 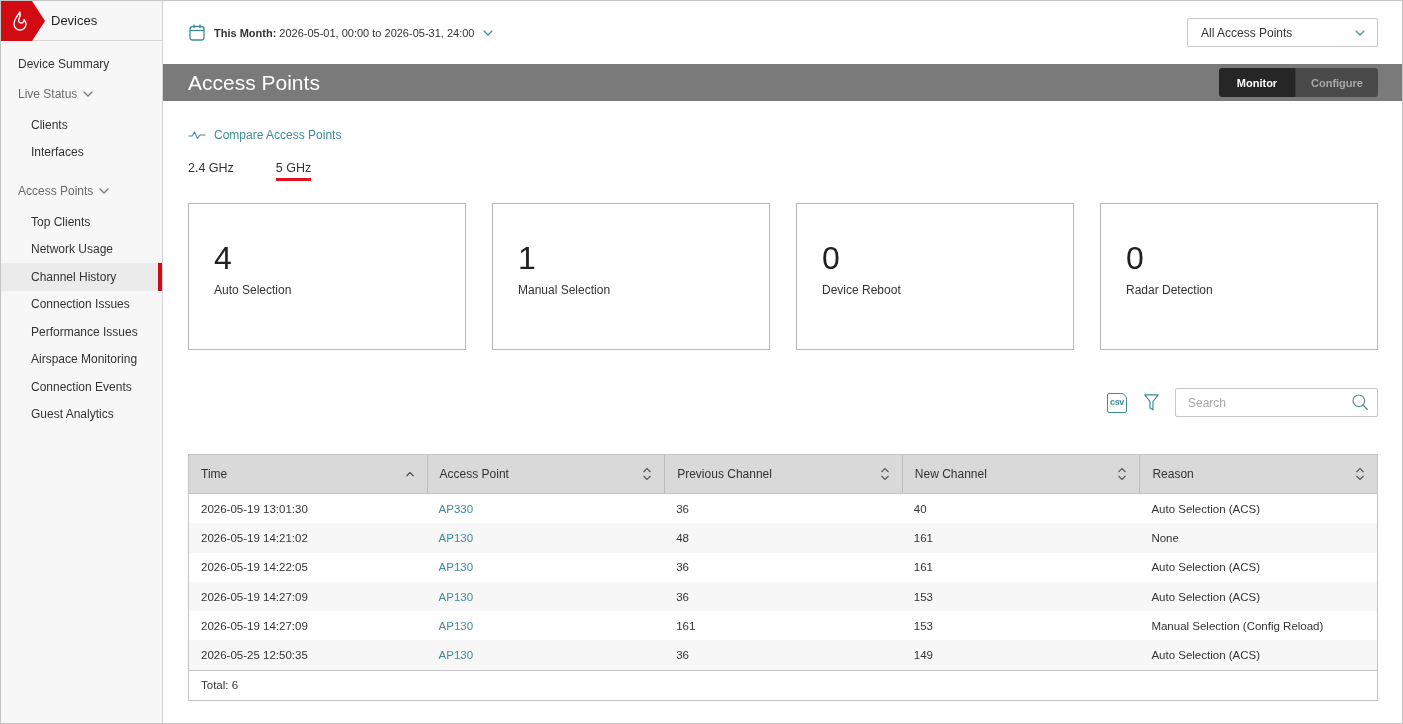 I want to click on nav-item: Channel History, so click(x=81, y=277).